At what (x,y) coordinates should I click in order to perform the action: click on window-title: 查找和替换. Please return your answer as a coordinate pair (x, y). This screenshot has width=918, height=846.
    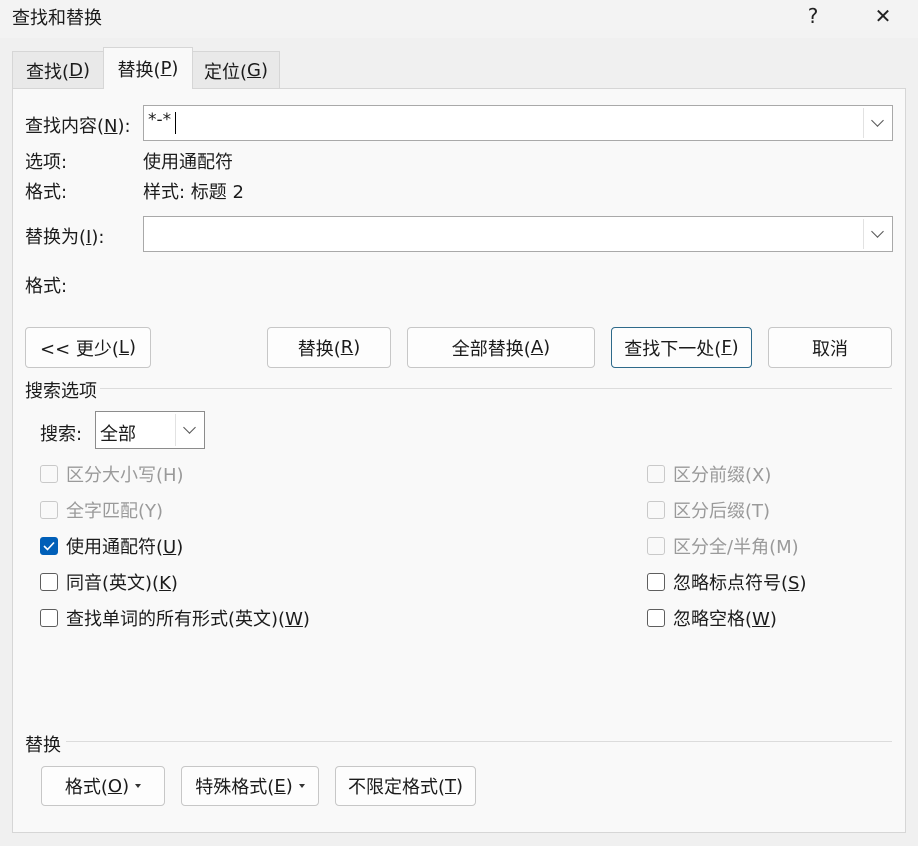
    Looking at the image, I should click on (57, 18).